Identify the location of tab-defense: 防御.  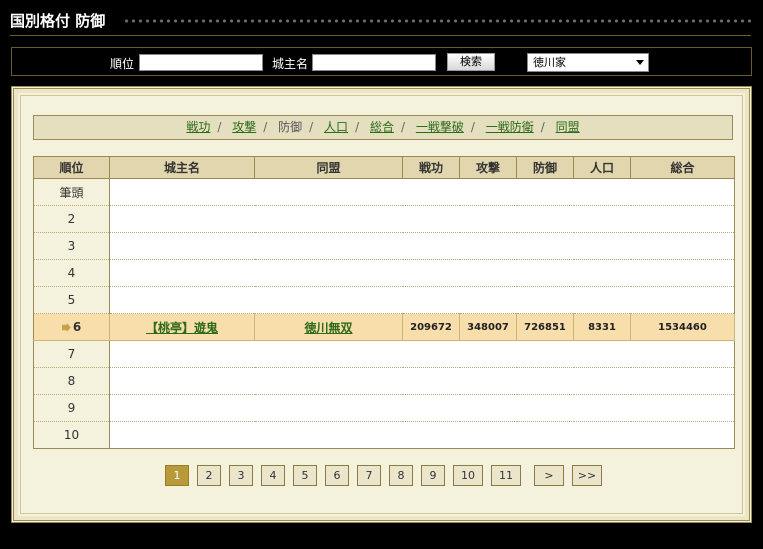
(290, 127).